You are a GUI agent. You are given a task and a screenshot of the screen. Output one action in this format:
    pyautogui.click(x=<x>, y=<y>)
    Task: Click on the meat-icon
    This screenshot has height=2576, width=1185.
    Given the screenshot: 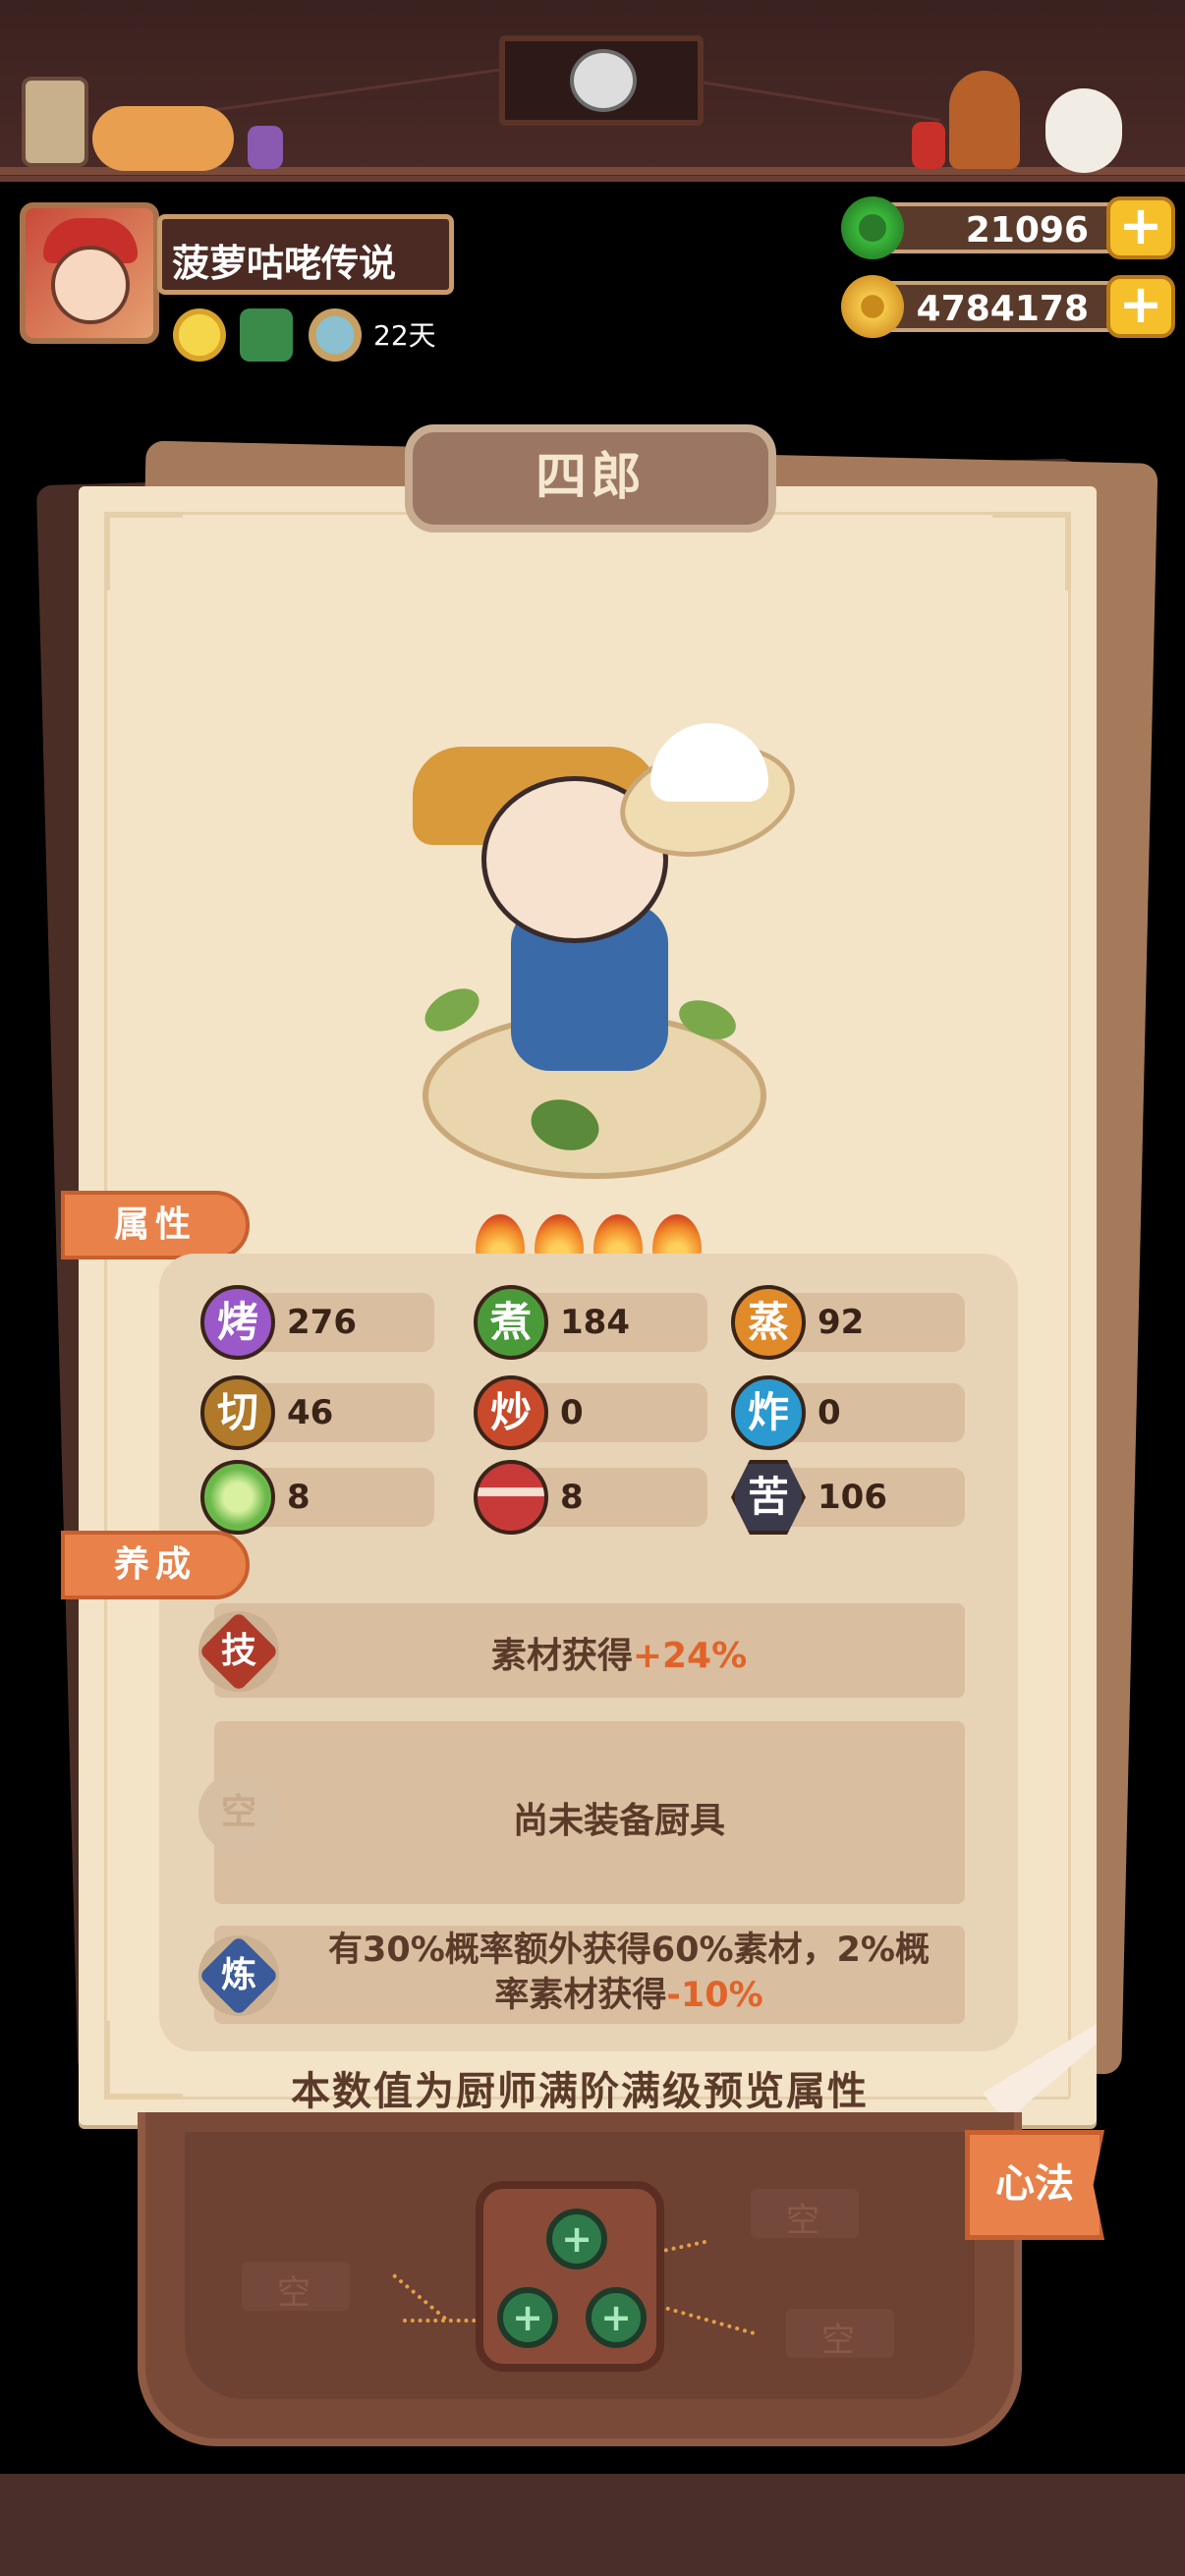 What is the action you would take?
    pyautogui.click(x=511, y=1497)
    